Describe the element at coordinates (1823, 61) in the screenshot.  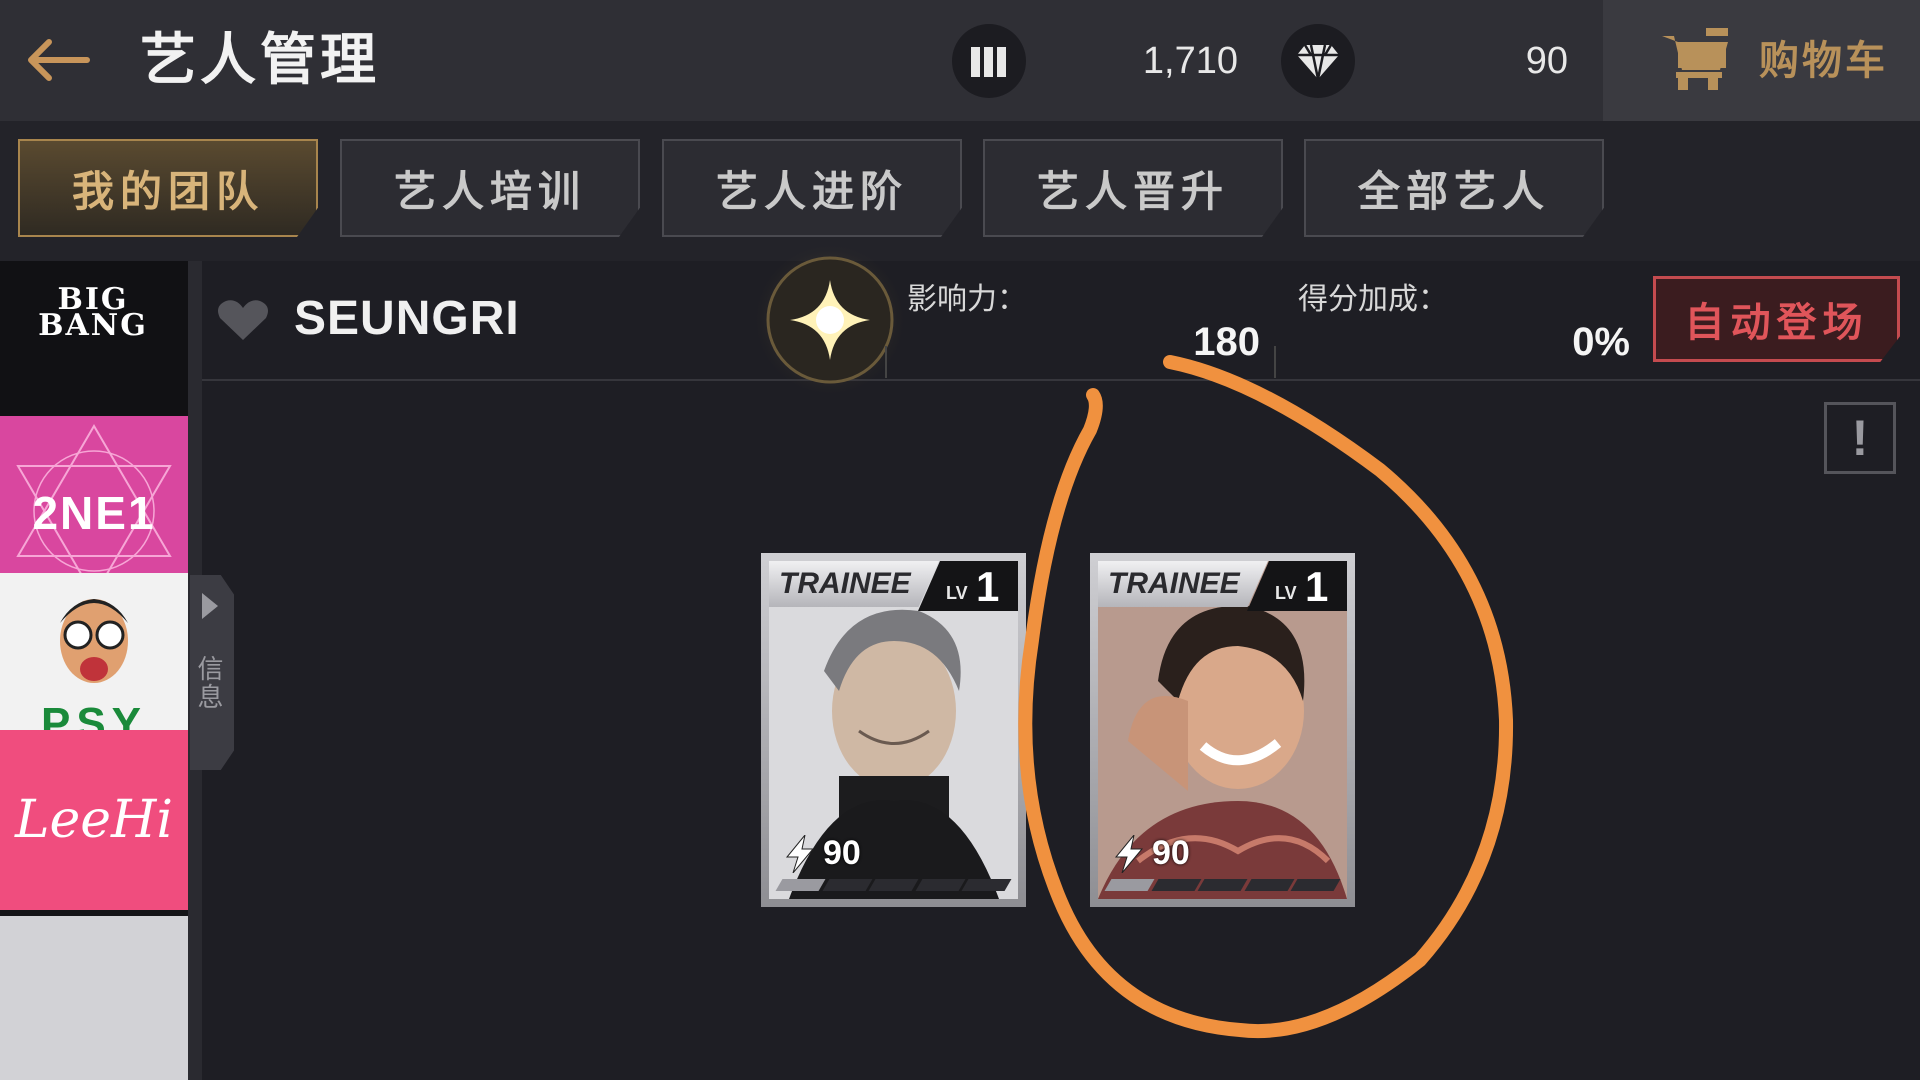
I see `shop-label: 购物车` at that location.